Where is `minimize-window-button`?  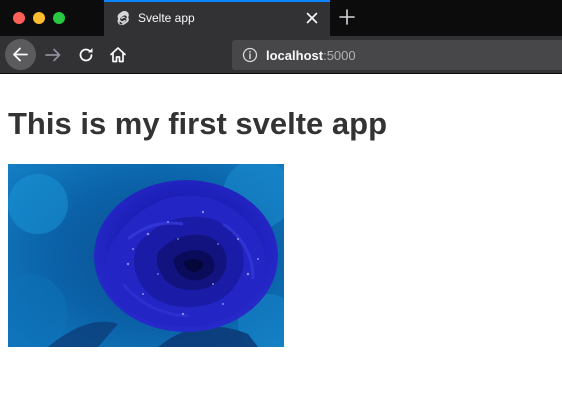
minimize-window-button is located at coordinates (39, 18).